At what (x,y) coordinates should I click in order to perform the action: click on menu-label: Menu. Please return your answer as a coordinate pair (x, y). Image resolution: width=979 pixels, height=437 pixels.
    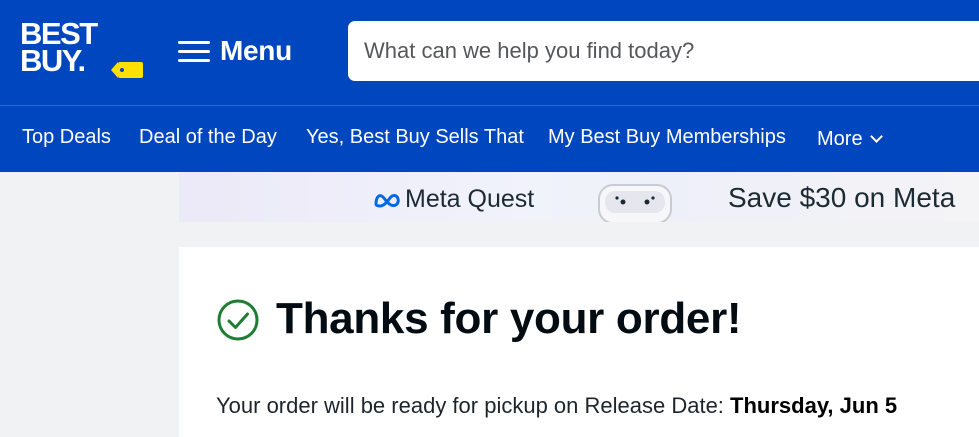
    Looking at the image, I should click on (256, 50).